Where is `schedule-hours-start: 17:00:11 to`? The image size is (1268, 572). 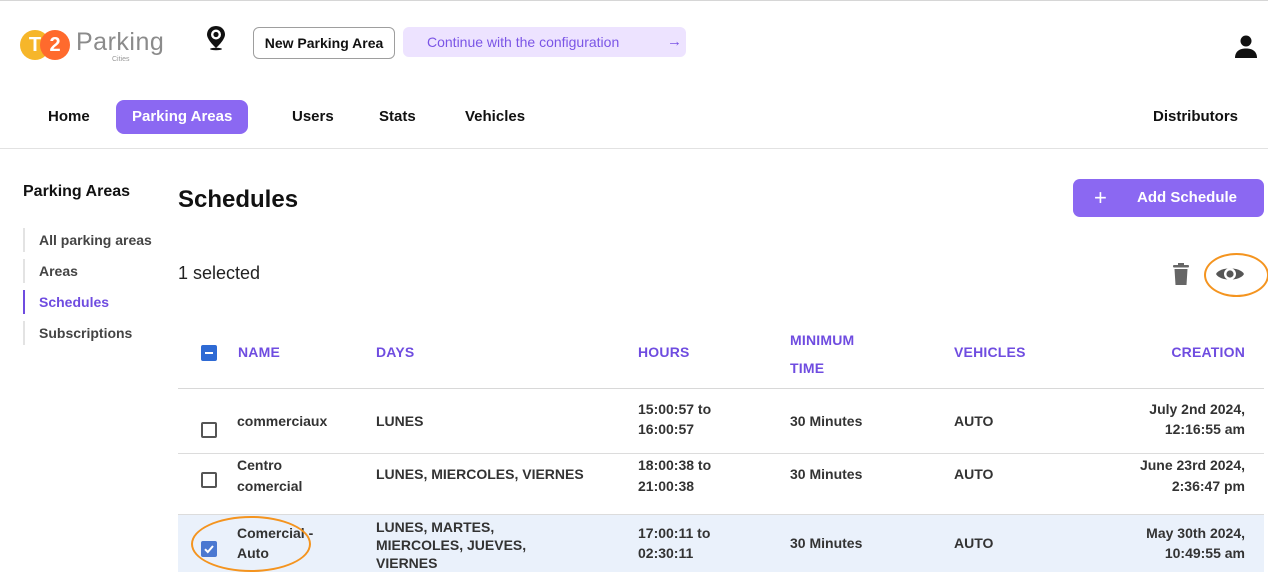
schedule-hours-start: 17:00:11 to is located at coordinates (674, 533).